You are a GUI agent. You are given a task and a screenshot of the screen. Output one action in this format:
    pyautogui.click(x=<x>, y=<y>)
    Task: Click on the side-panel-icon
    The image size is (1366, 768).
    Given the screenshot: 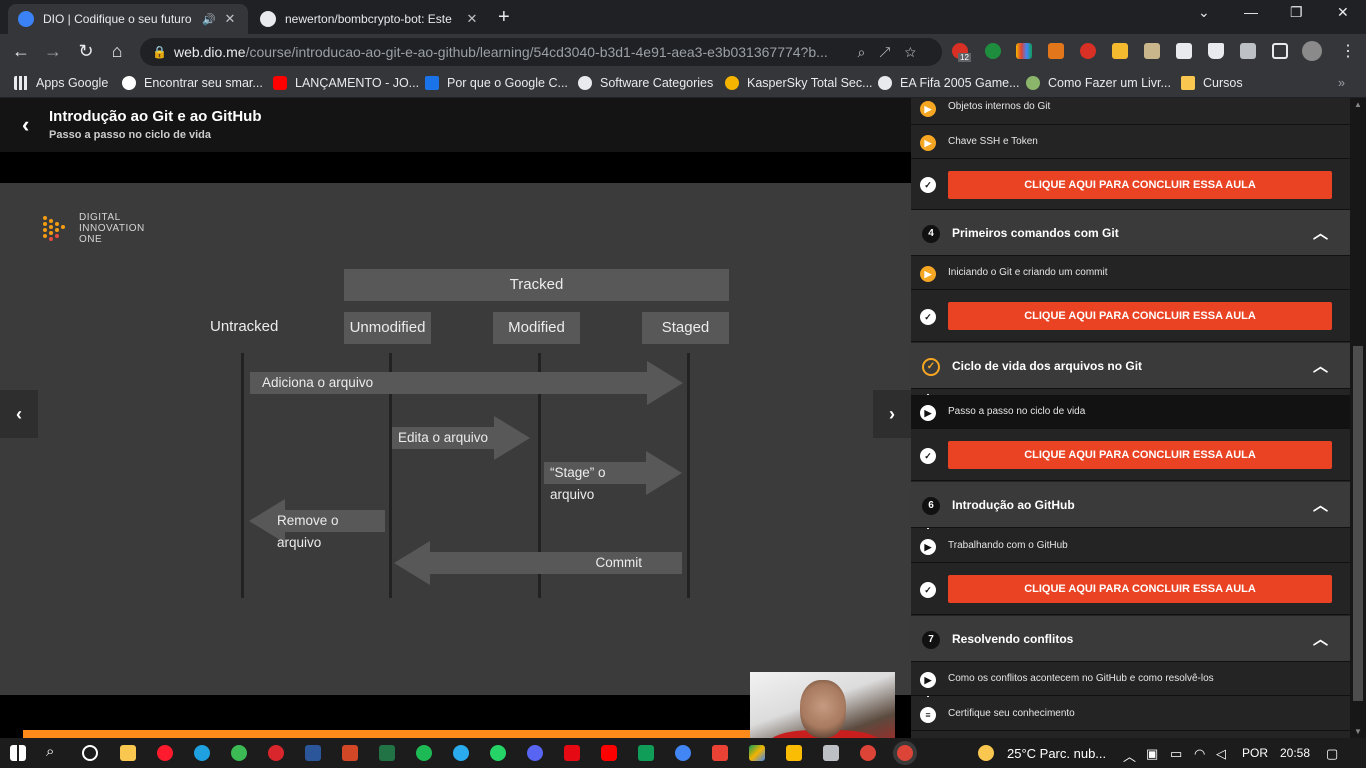 What is the action you would take?
    pyautogui.click(x=1280, y=51)
    